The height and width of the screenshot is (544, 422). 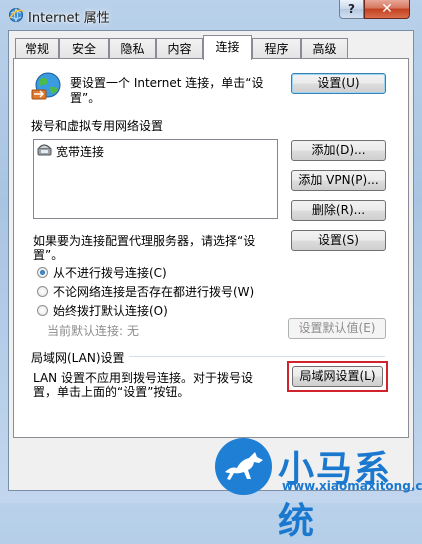 I want to click on network-globe-icon, so click(x=46, y=86).